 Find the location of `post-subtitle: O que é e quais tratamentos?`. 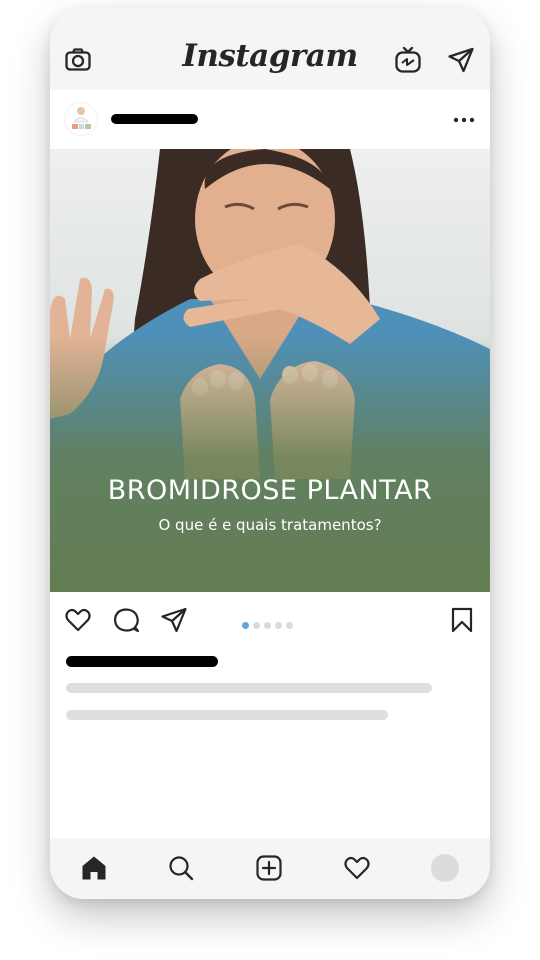

post-subtitle: O que é e quais tratamentos? is located at coordinates (270, 525).